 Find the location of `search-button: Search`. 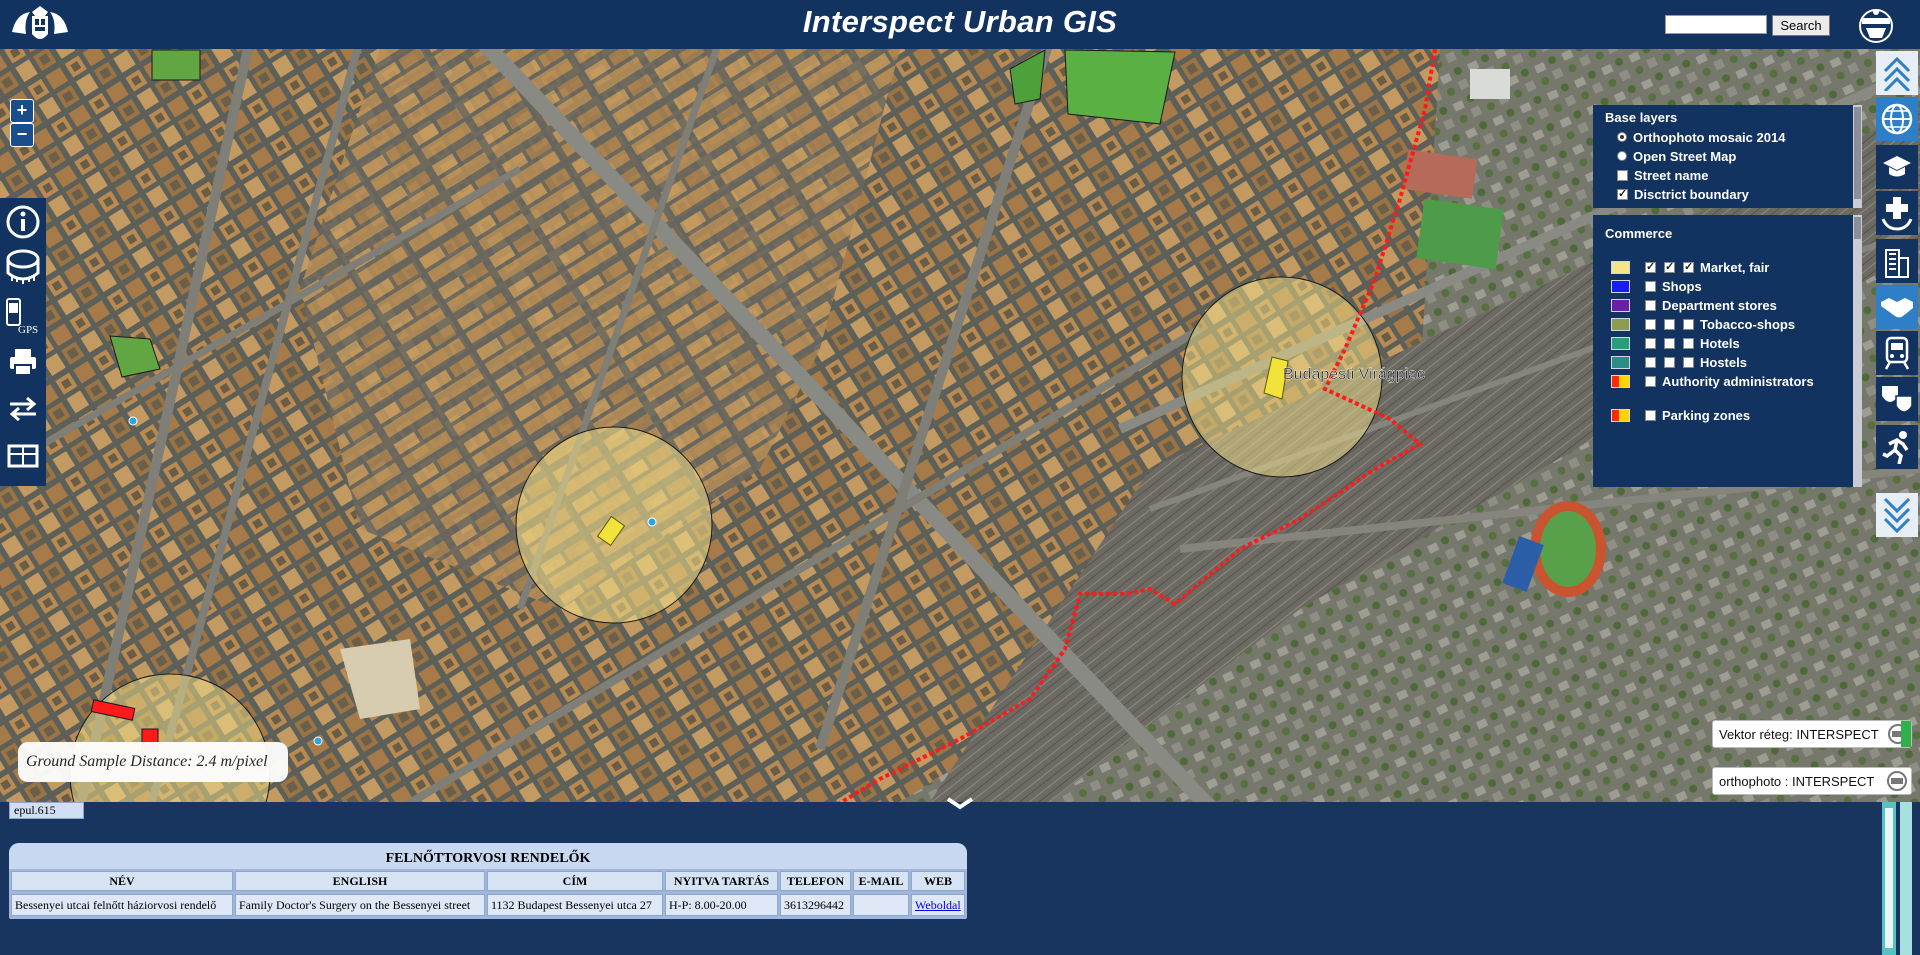

search-button: Search is located at coordinates (1801, 25).